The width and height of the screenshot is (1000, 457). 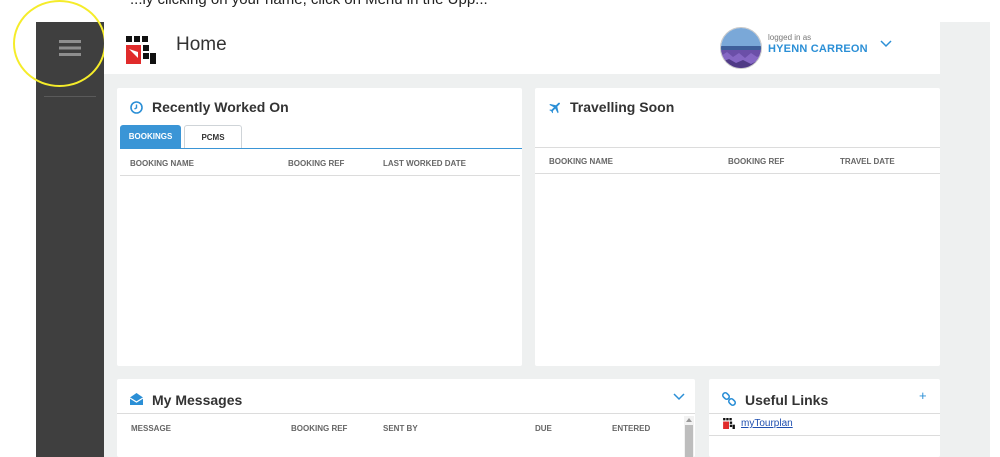 What do you see at coordinates (689, 420) in the screenshot?
I see `scroll-up-arrow-icon` at bounding box center [689, 420].